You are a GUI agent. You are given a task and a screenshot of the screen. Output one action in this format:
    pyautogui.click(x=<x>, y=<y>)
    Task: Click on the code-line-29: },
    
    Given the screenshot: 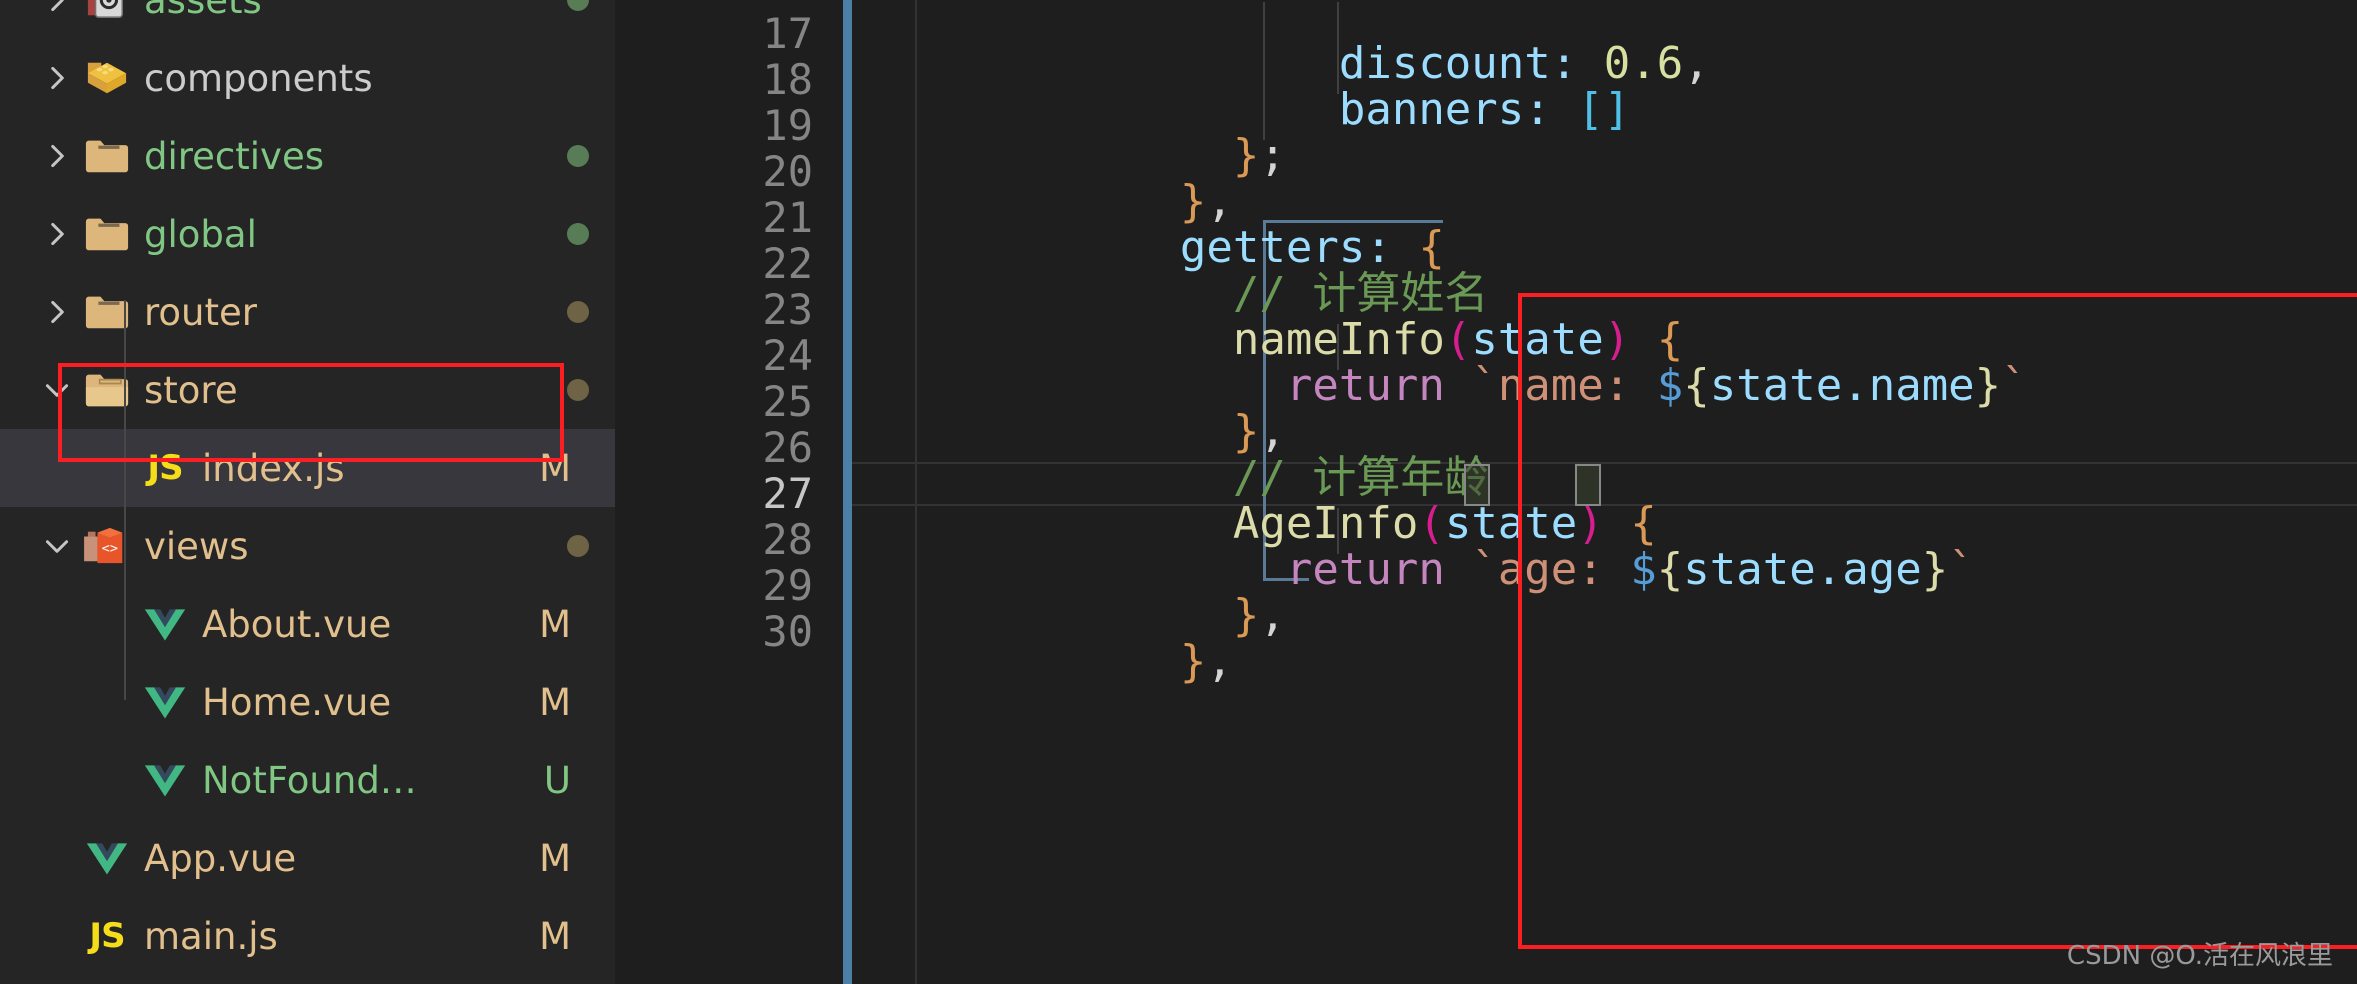 What is the action you would take?
    pyautogui.click(x=1100, y=593)
    